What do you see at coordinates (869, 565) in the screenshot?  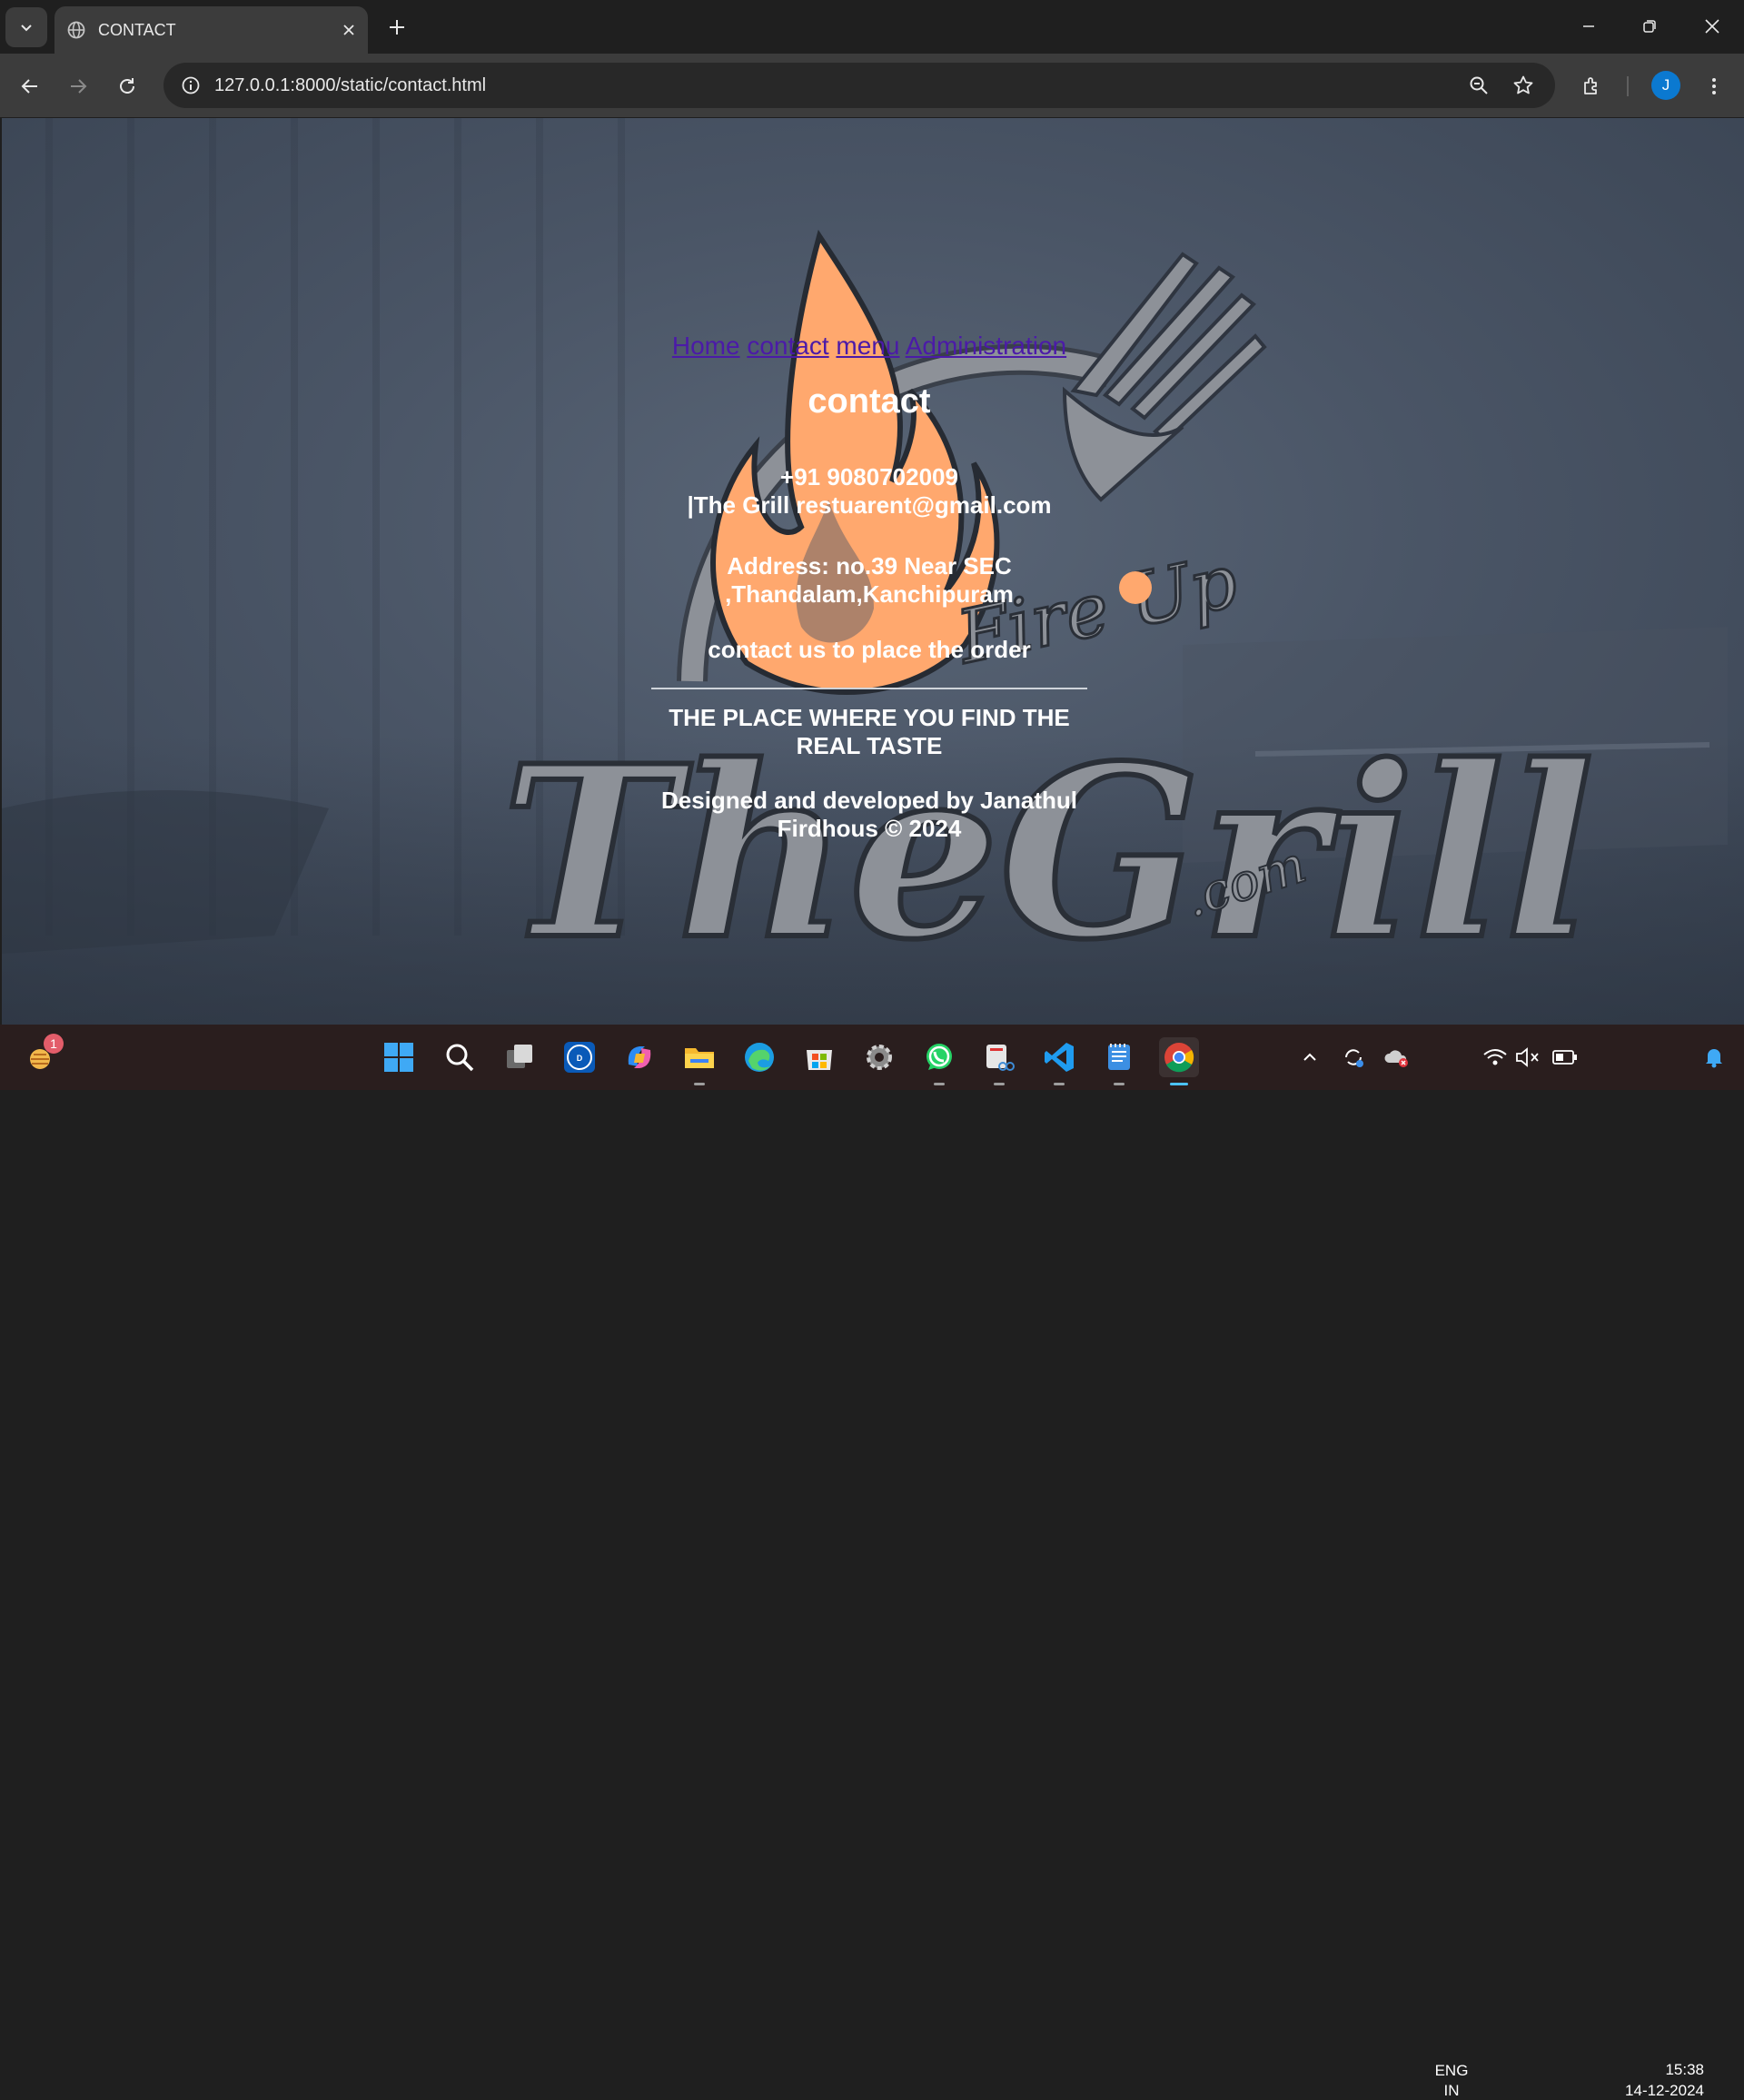 I see `address-line-1: Address: no.39 Near SEC` at bounding box center [869, 565].